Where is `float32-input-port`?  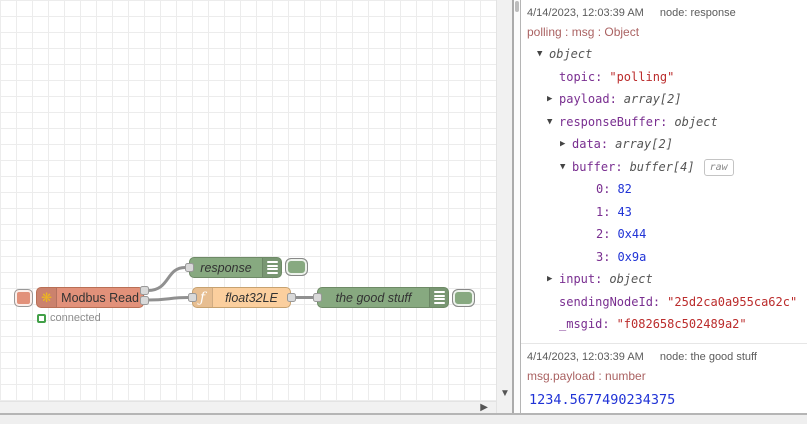 float32-input-port is located at coordinates (192, 297).